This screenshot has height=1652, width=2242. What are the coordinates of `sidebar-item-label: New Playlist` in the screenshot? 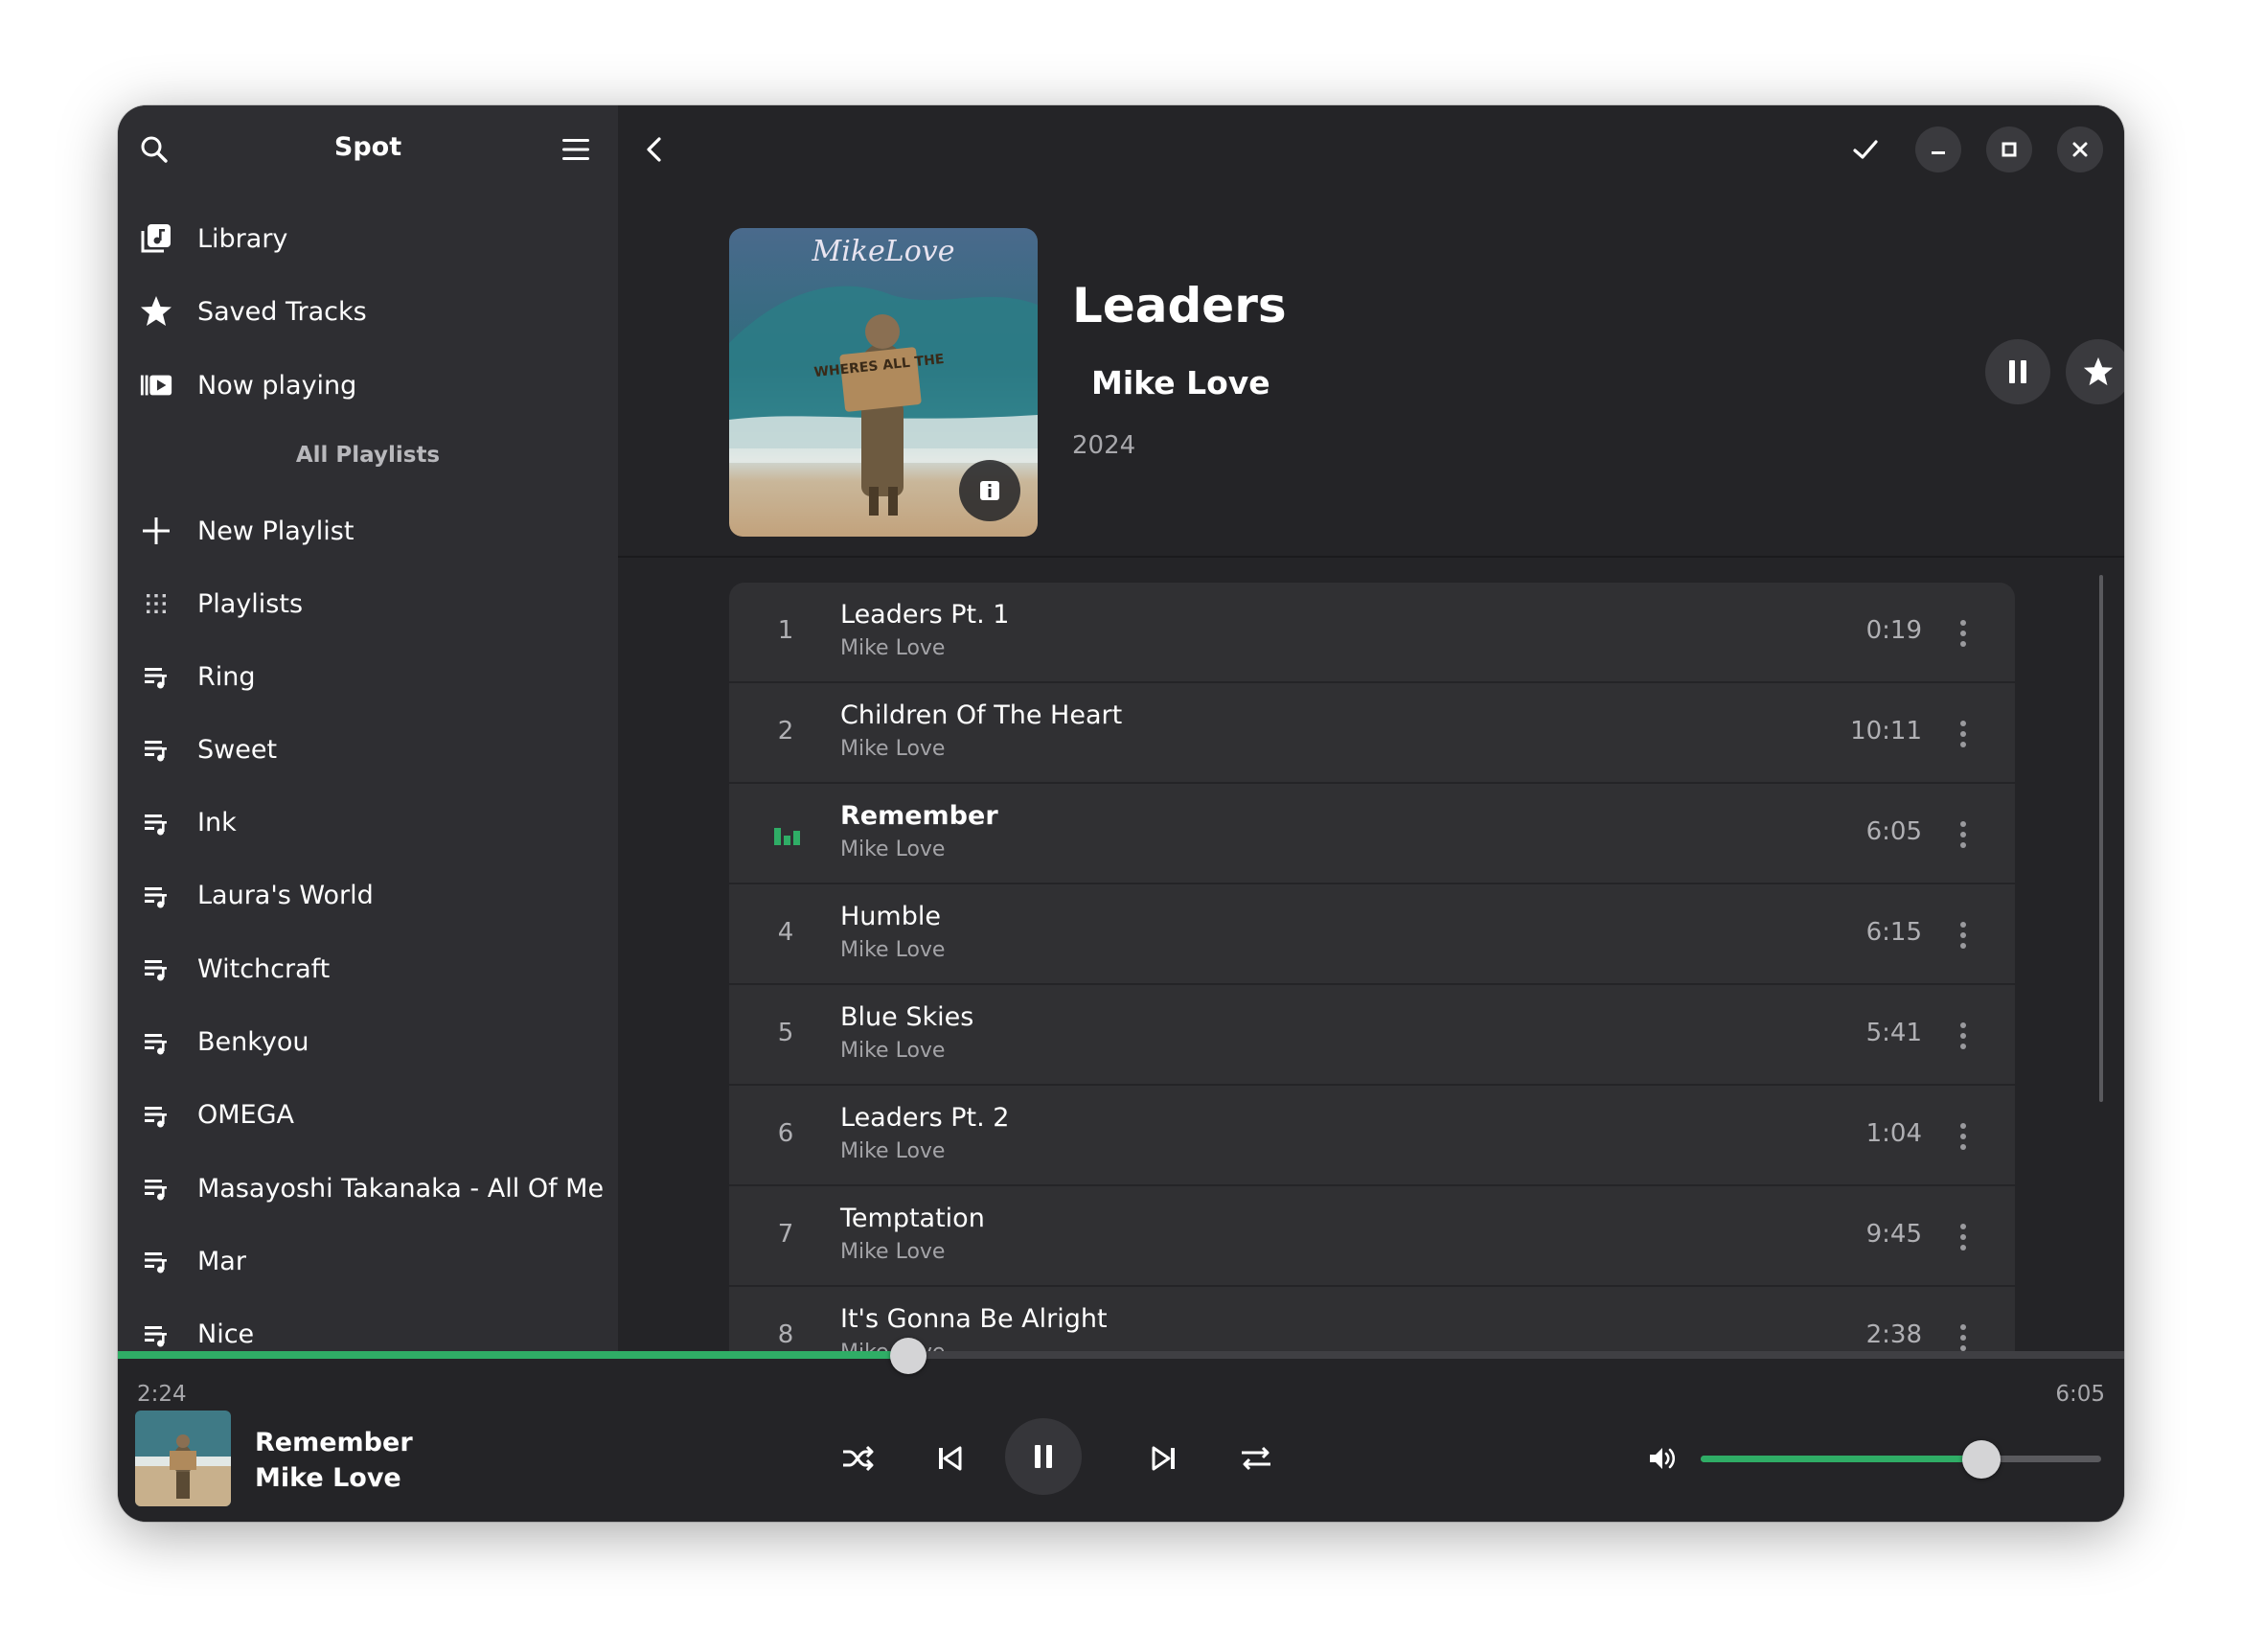 It's located at (276, 531).